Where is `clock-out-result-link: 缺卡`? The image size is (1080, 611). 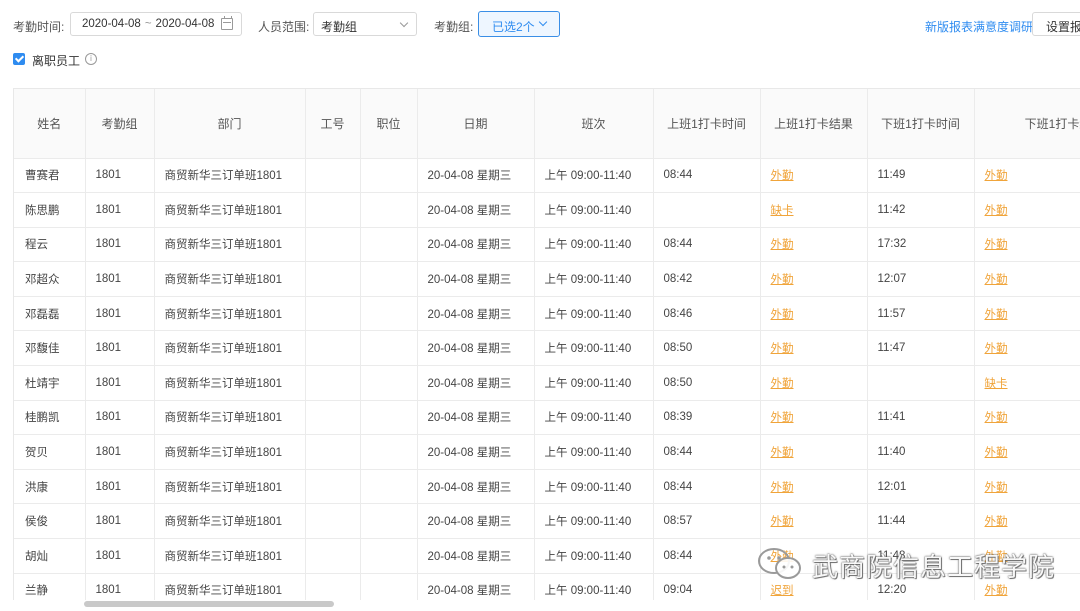 clock-out-result-link: 缺卡 is located at coordinates (996, 384).